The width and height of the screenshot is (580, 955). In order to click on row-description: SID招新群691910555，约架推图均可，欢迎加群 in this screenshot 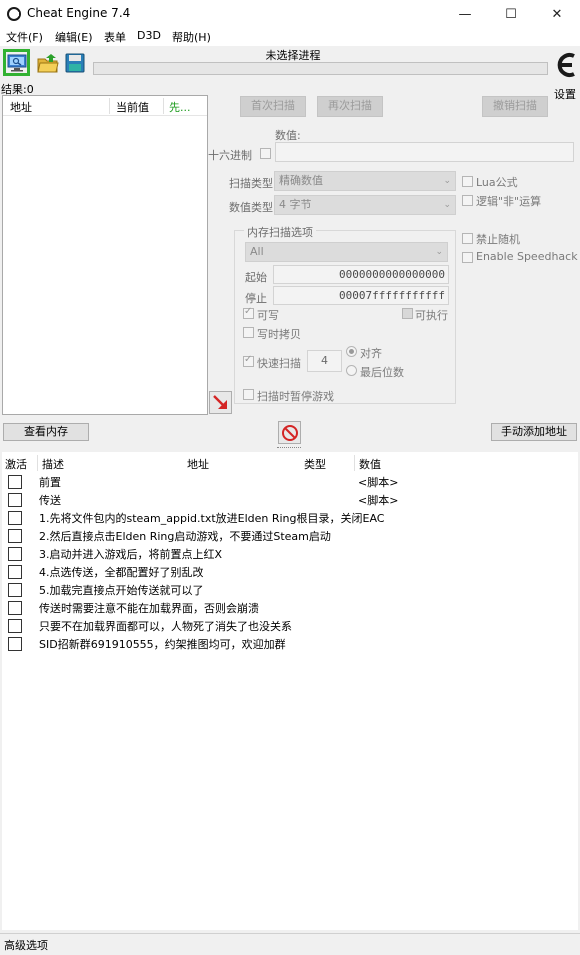, I will do `click(162, 644)`.